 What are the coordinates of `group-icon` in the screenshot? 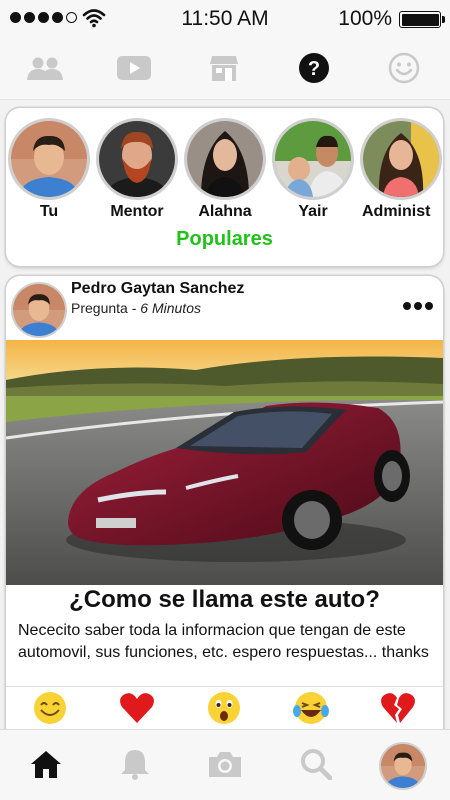 It's located at (45, 68).